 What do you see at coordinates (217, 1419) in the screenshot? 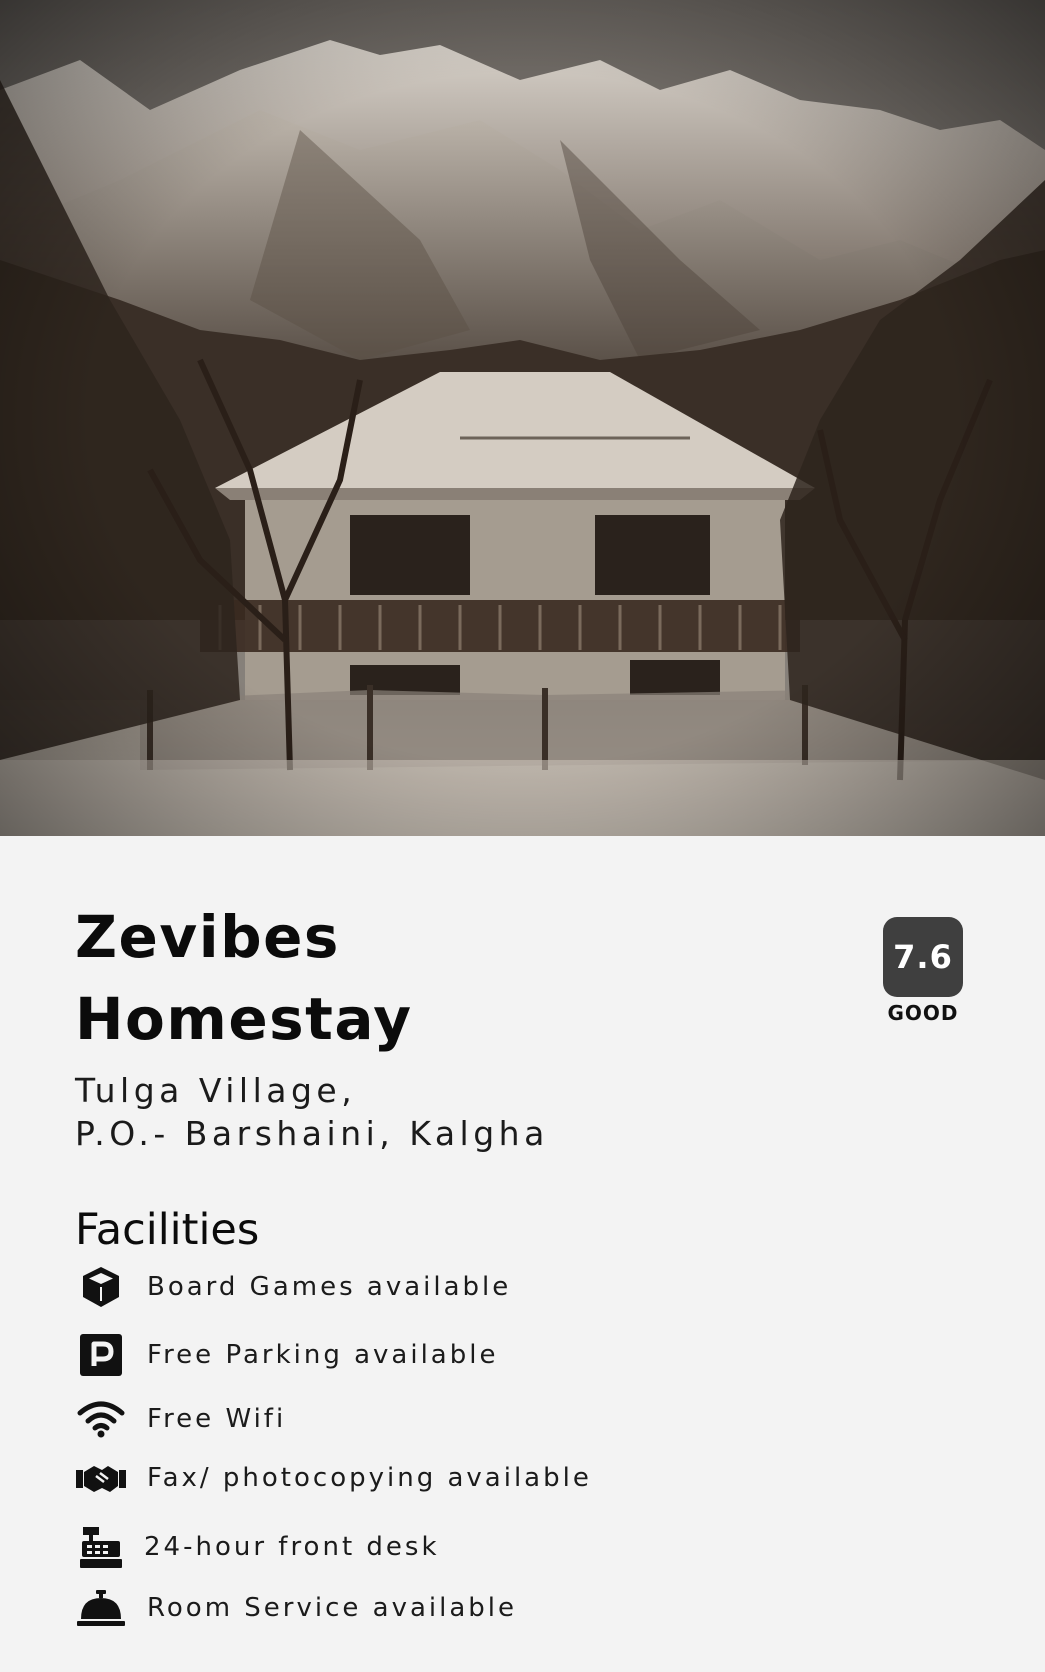
I see `facility-label: Free Wifi` at bounding box center [217, 1419].